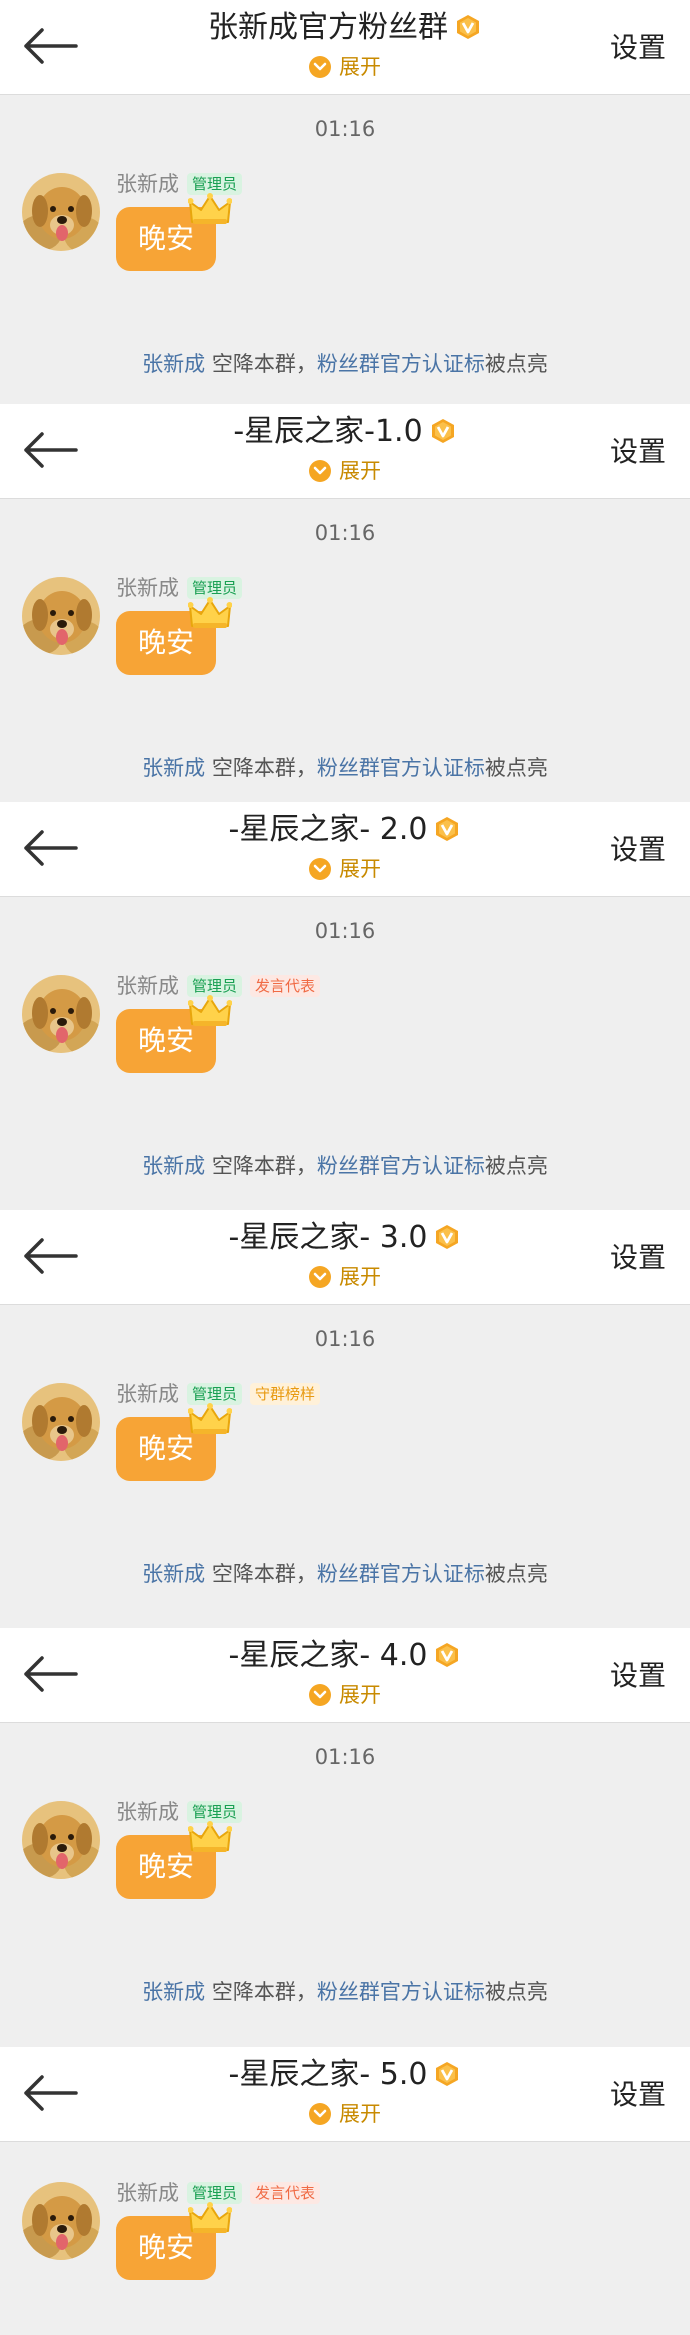  I want to click on chat-header: -星辰之家- 2.0 展开 设置, so click(345, 849).